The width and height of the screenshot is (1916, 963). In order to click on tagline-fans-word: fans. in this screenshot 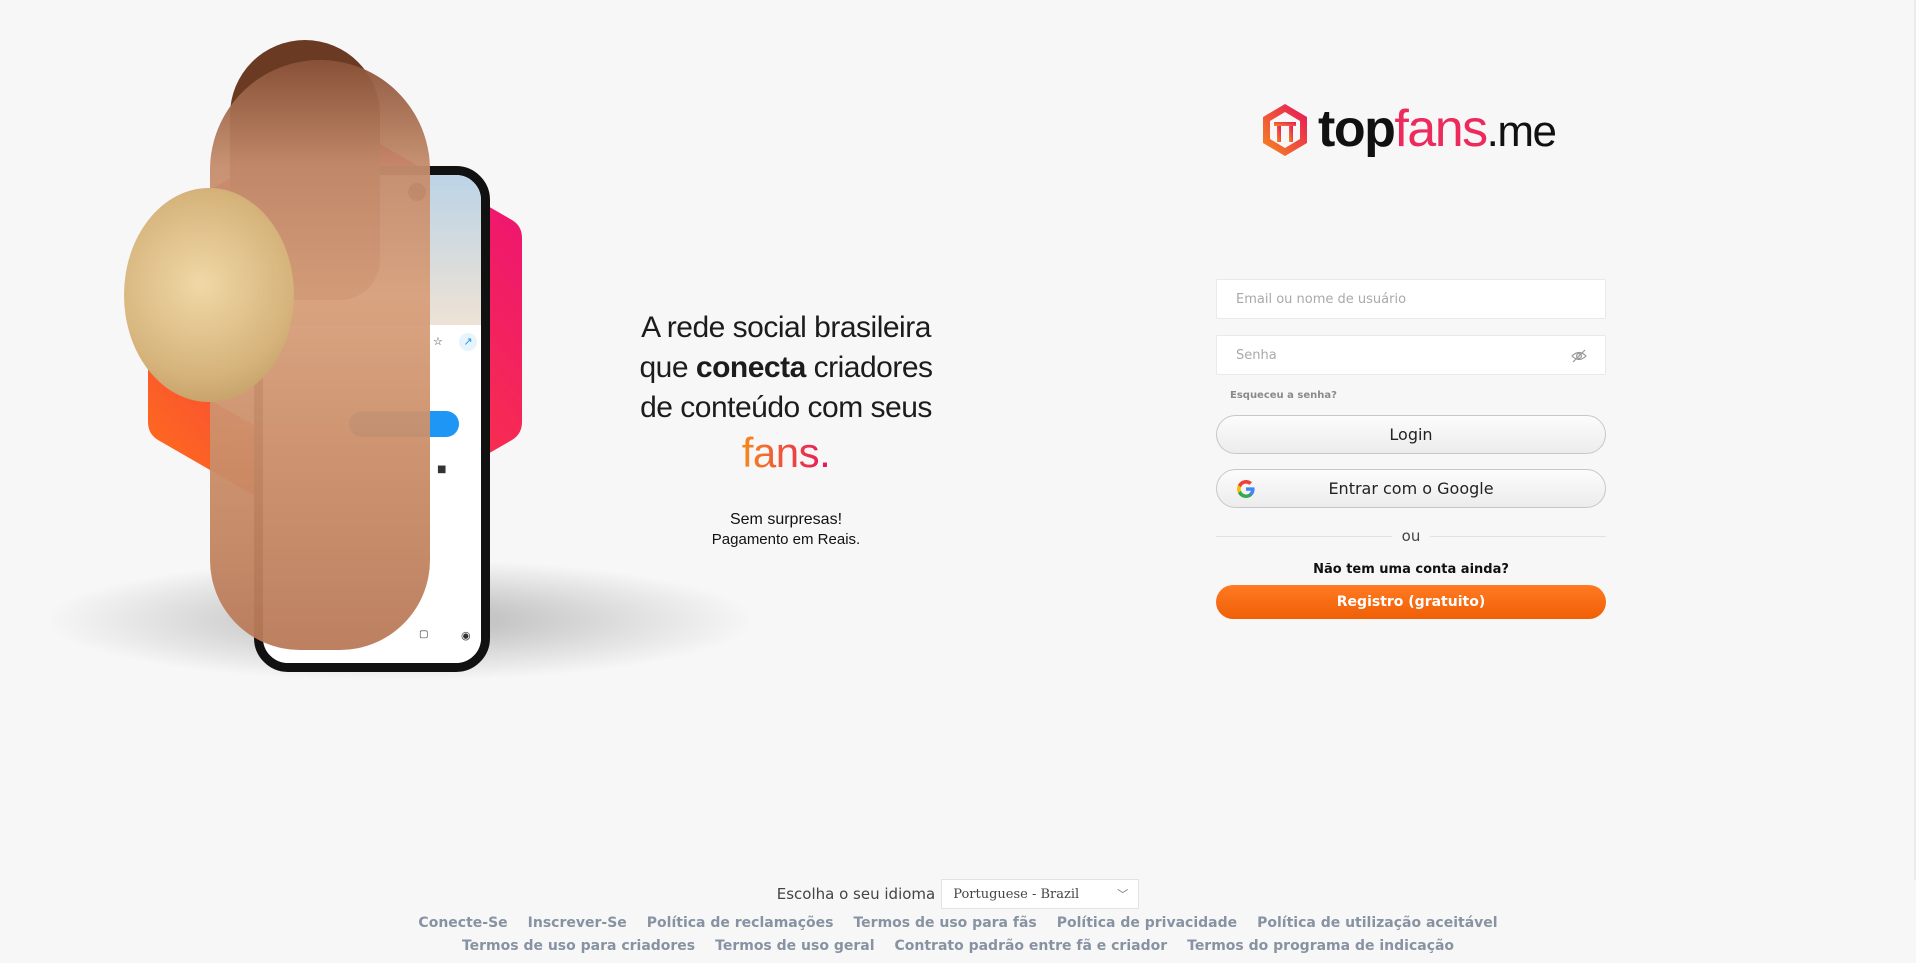, I will do `click(786, 452)`.